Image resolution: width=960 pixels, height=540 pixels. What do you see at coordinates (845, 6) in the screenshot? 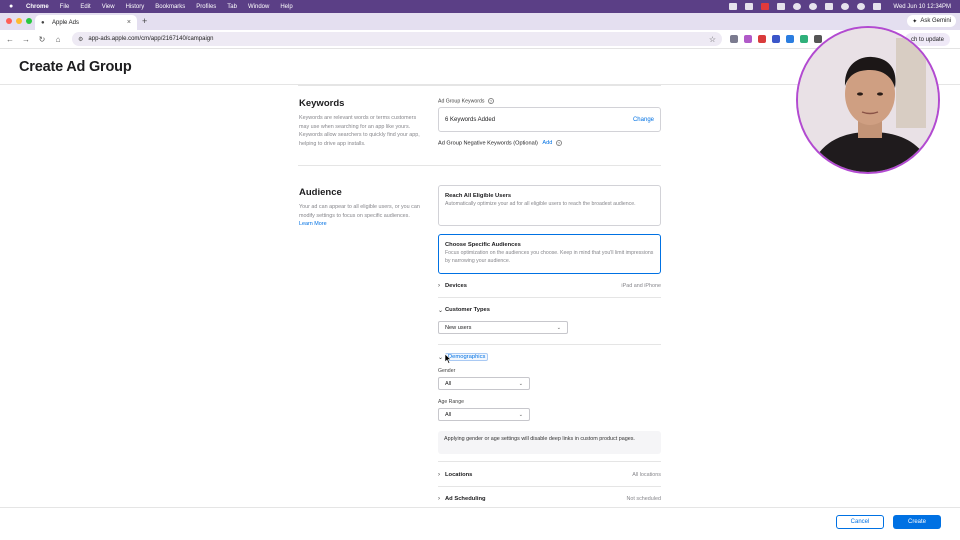
I see `wifi-icon` at bounding box center [845, 6].